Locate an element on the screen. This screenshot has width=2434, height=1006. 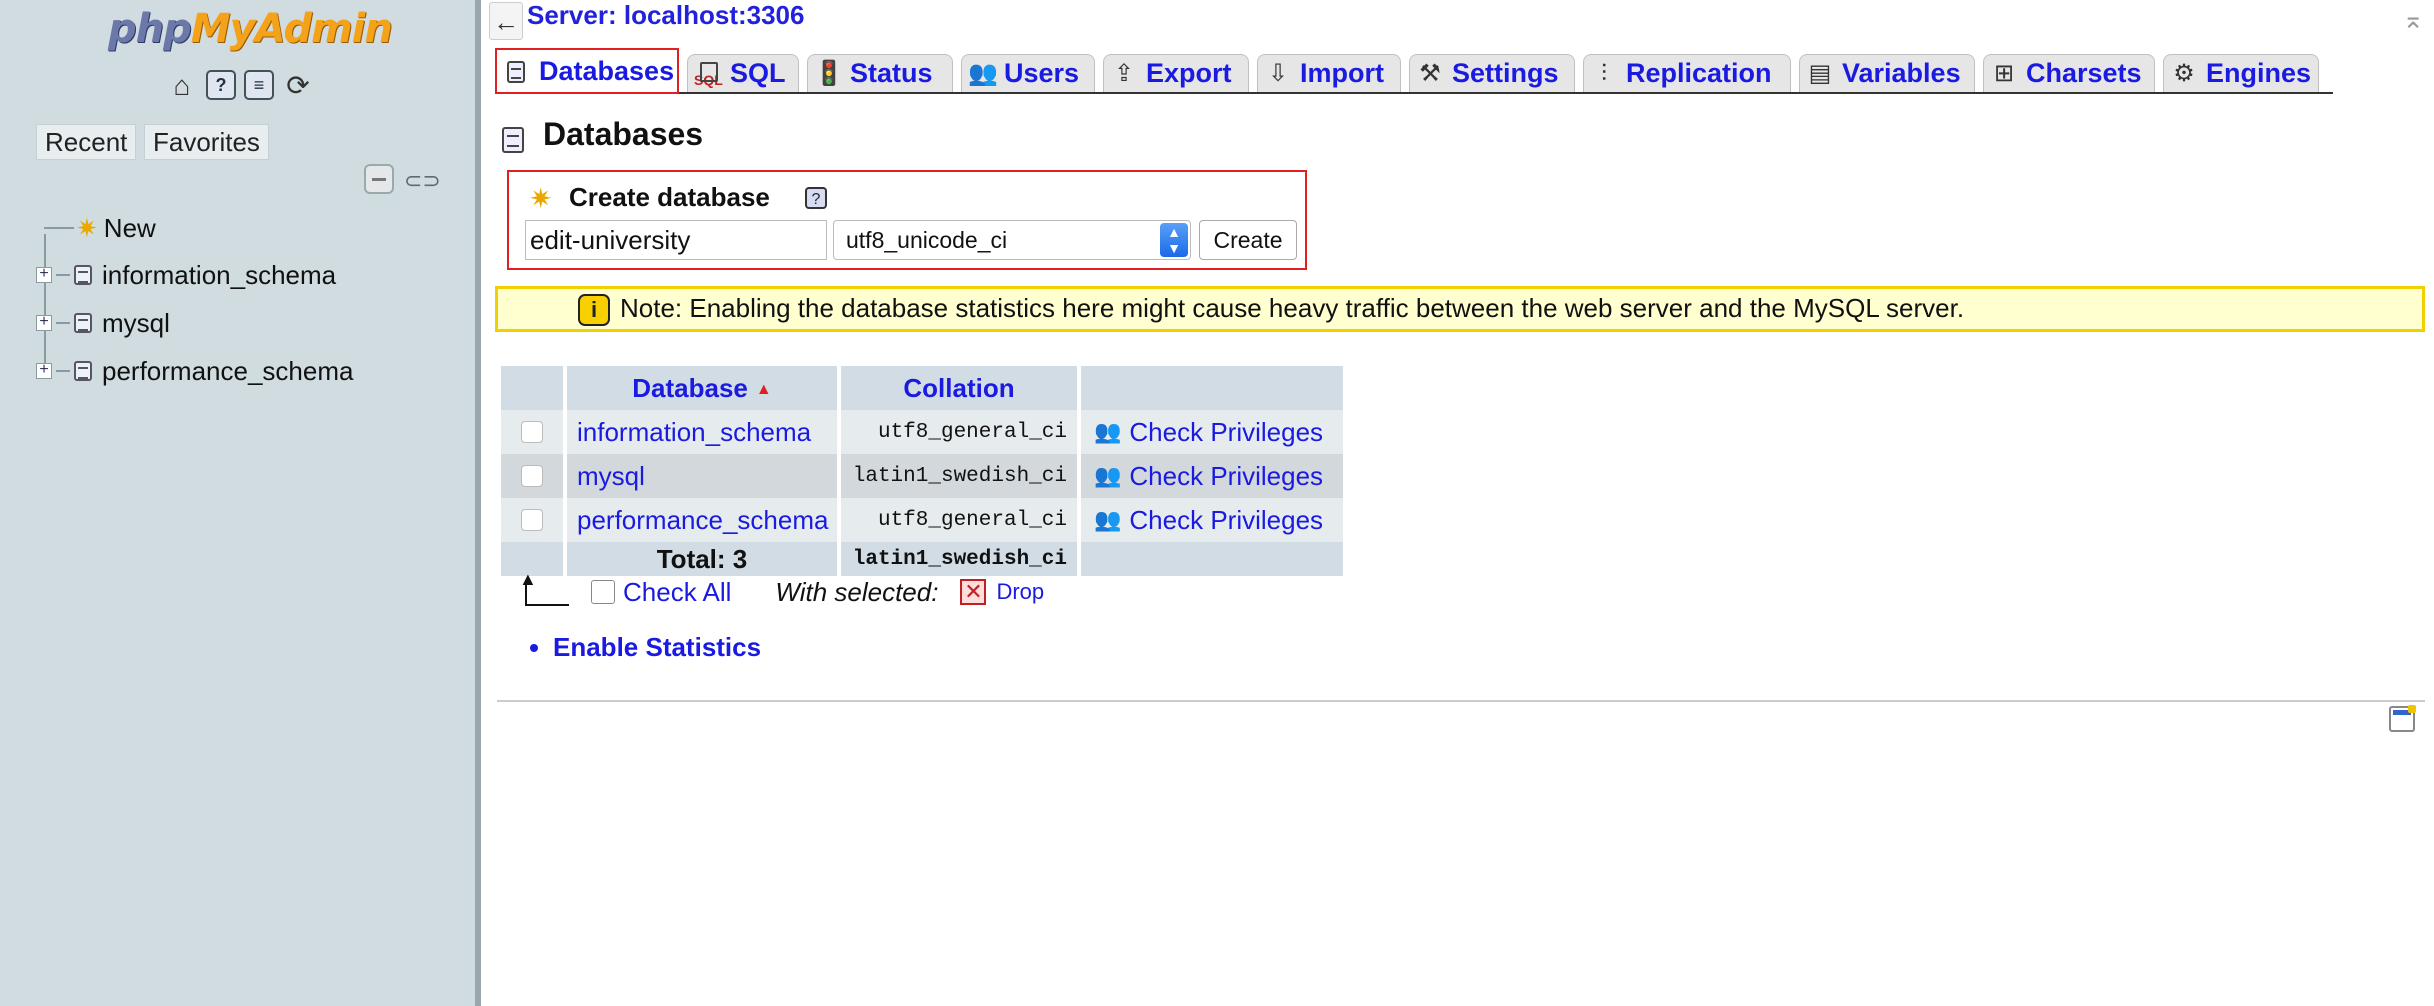
collation-value: latin1_swedish_ci is located at coordinates (959, 476).